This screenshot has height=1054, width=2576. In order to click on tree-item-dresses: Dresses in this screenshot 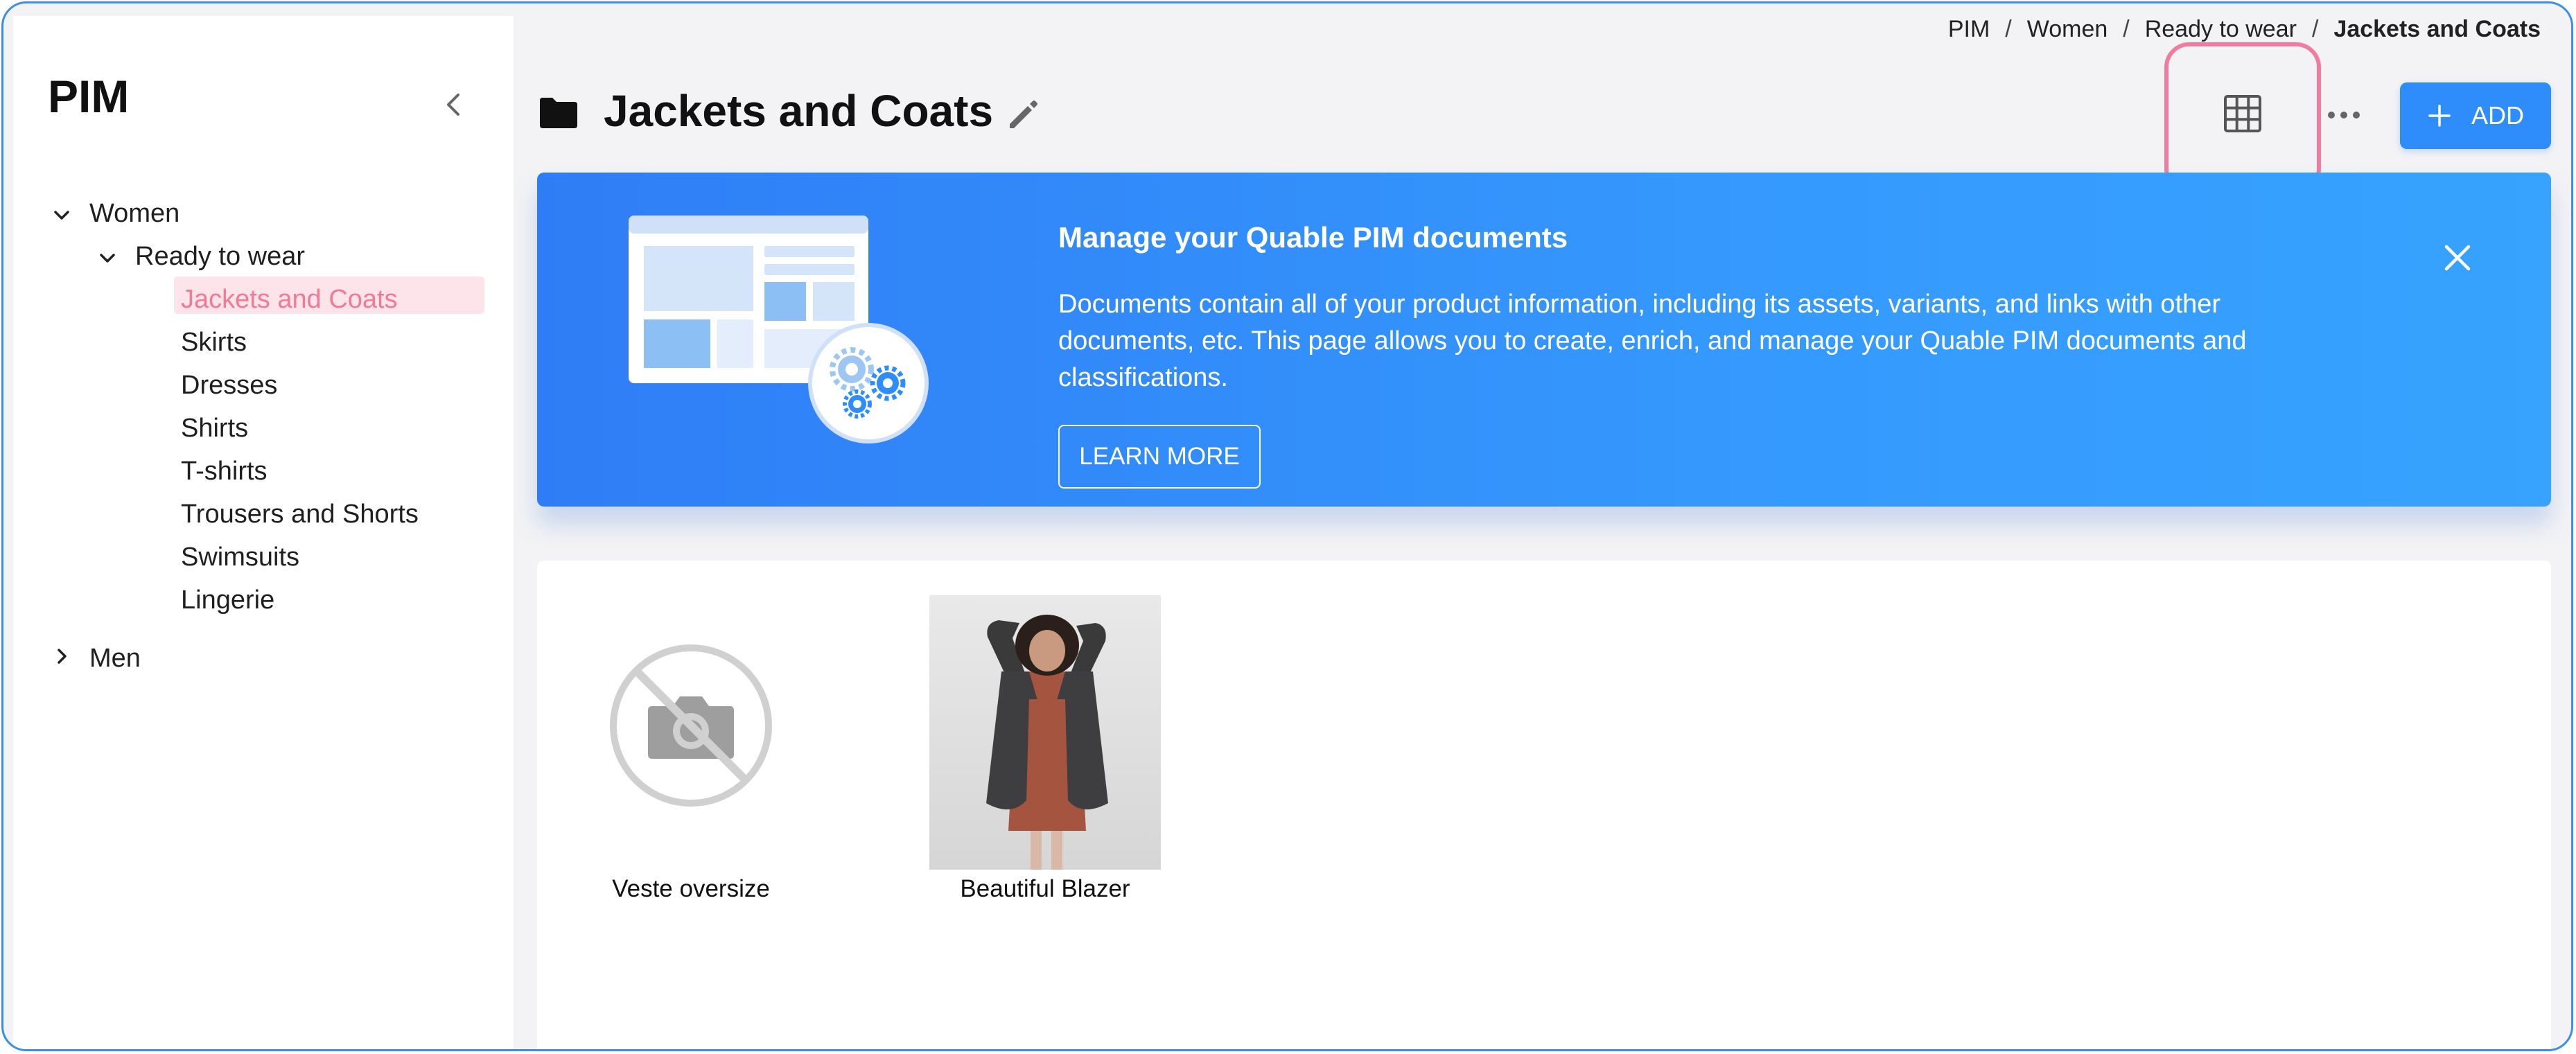, I will do `click(229, 386)`.